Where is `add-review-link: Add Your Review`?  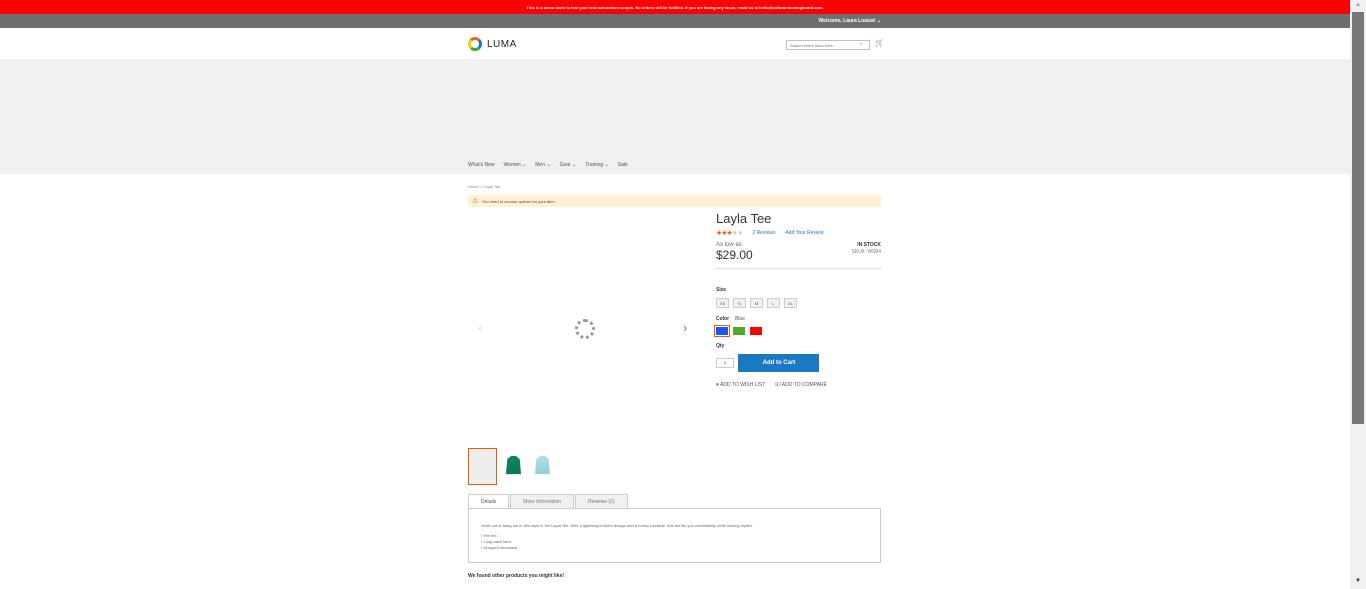 add-review-link: Add Your Review is located at coordinates (804, 233).